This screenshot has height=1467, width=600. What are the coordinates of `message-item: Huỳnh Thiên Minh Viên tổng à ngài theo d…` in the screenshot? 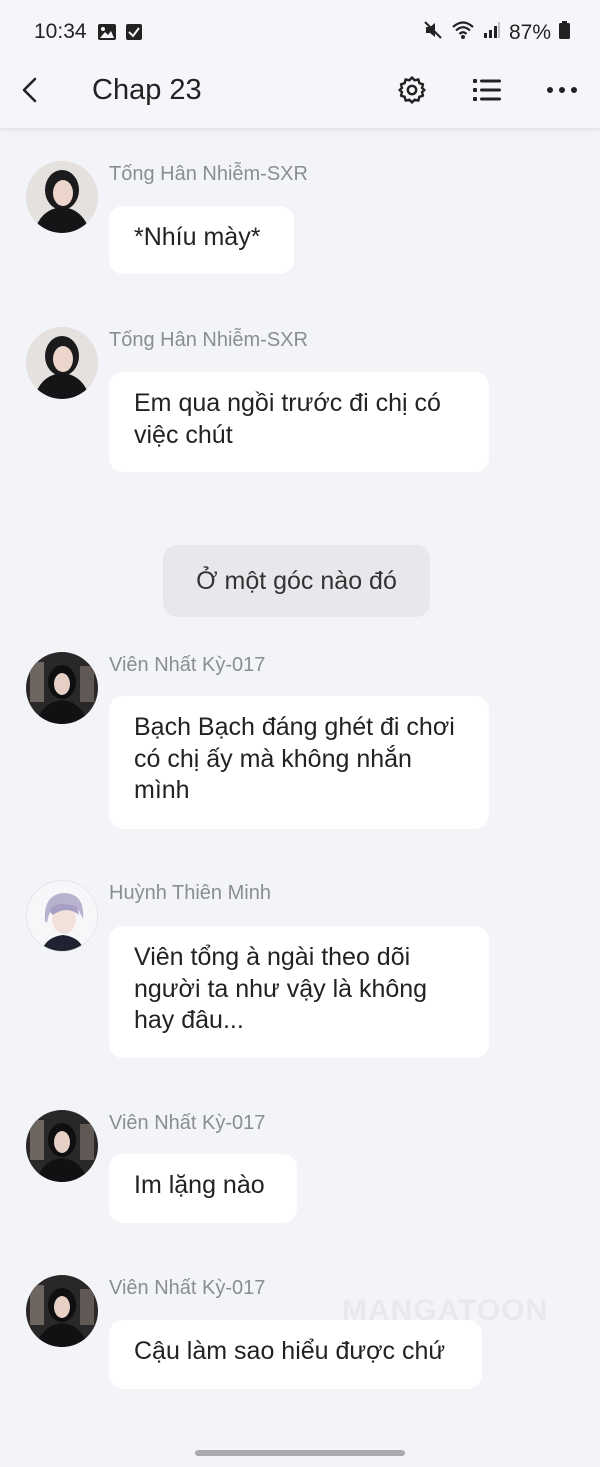 It's located at (300, 970).